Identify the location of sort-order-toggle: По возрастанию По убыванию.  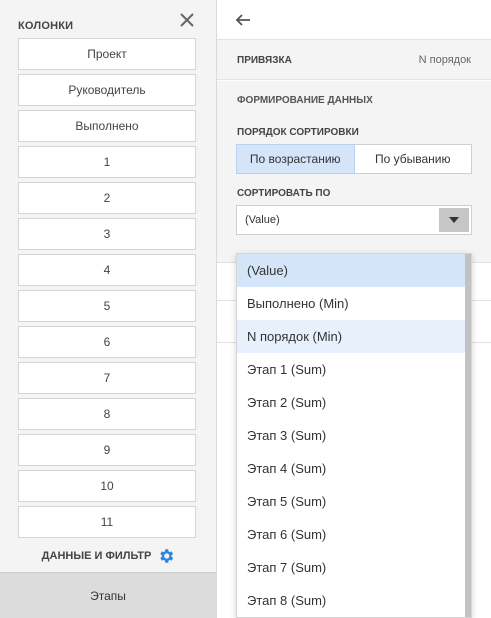
(354, 159).